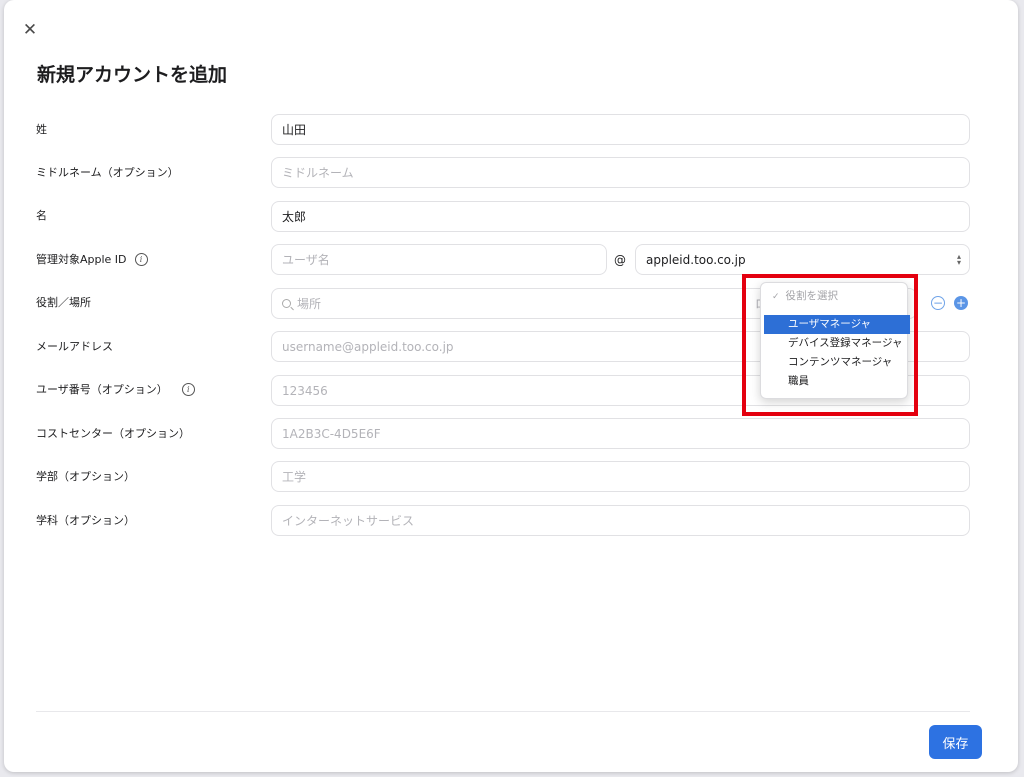 The height and width of the screenshot is (777, 1024). What do you see at coordinates (955, 742) in the screenshot?
I see `save-button: 保存` at bounding box center [955, 742].